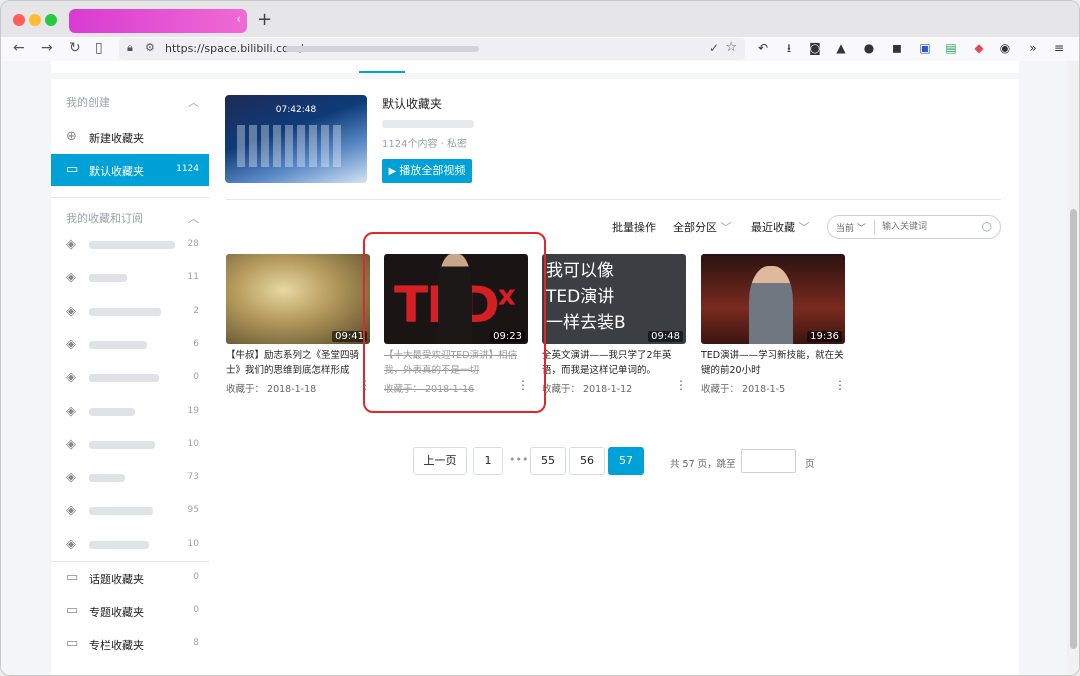 The image size is (1080, 676). Describe the element at coordinates (614, 299) in the screenshot. I see `video-thumbnail: 我可以像 TED演讲 一样去装B 09:48` at that location.